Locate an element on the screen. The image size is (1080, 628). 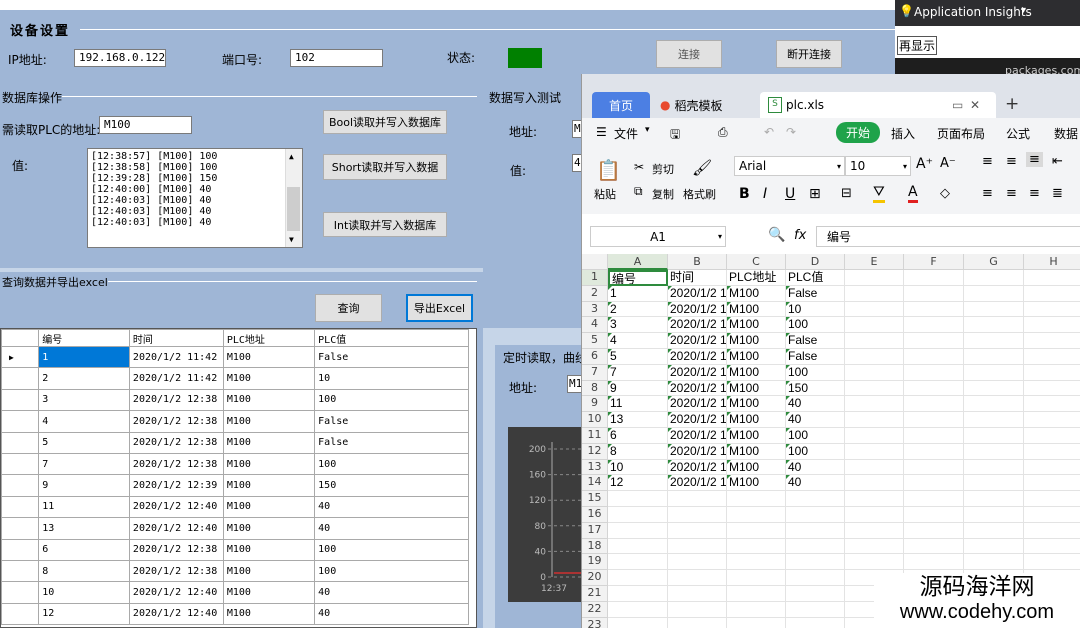
table-cell: 100 is located at coordinates (391, 571).